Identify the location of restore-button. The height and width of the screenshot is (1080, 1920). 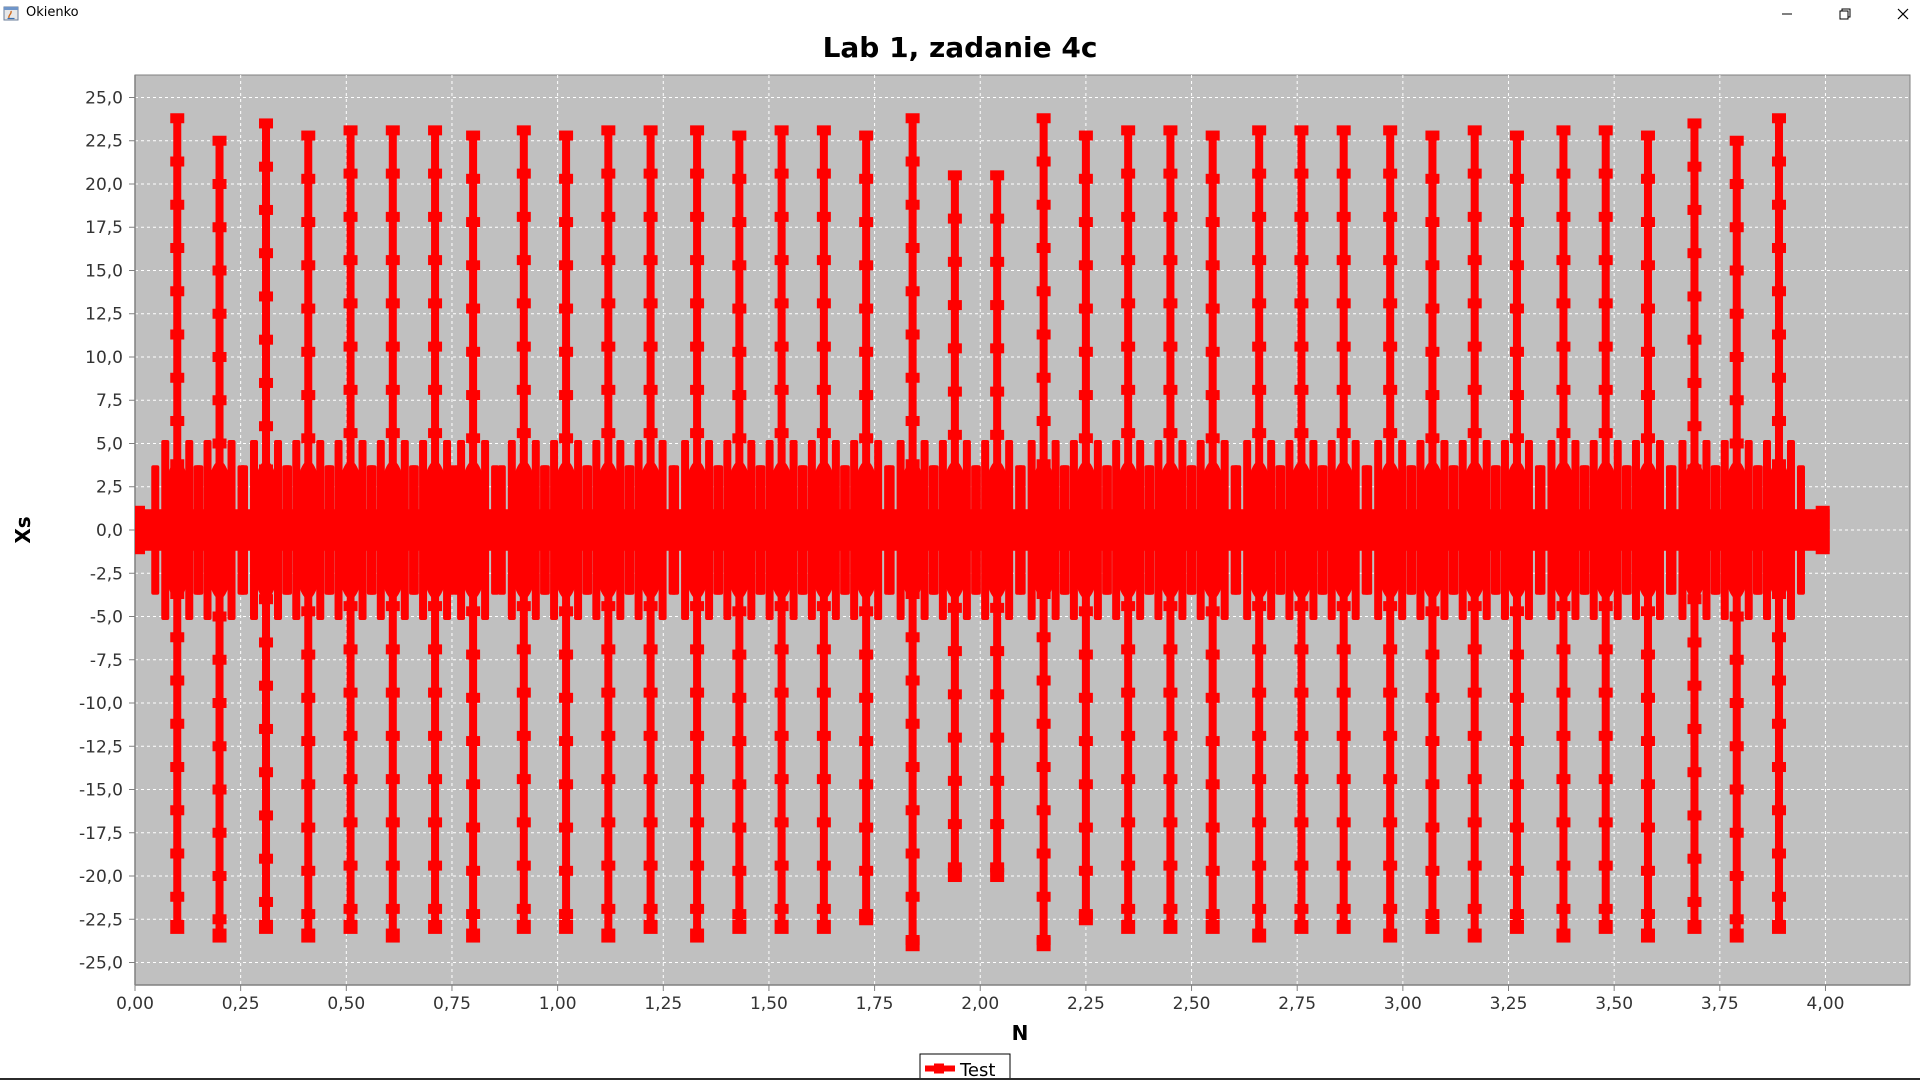
(1845, 14).